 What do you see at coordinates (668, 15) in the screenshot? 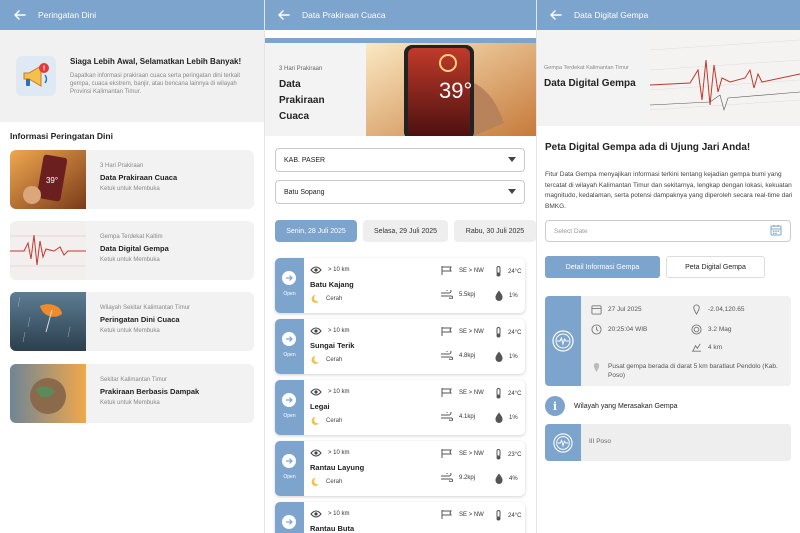
I see `app-bar: Data Digital Gempa` at bounding box center [668, 15].